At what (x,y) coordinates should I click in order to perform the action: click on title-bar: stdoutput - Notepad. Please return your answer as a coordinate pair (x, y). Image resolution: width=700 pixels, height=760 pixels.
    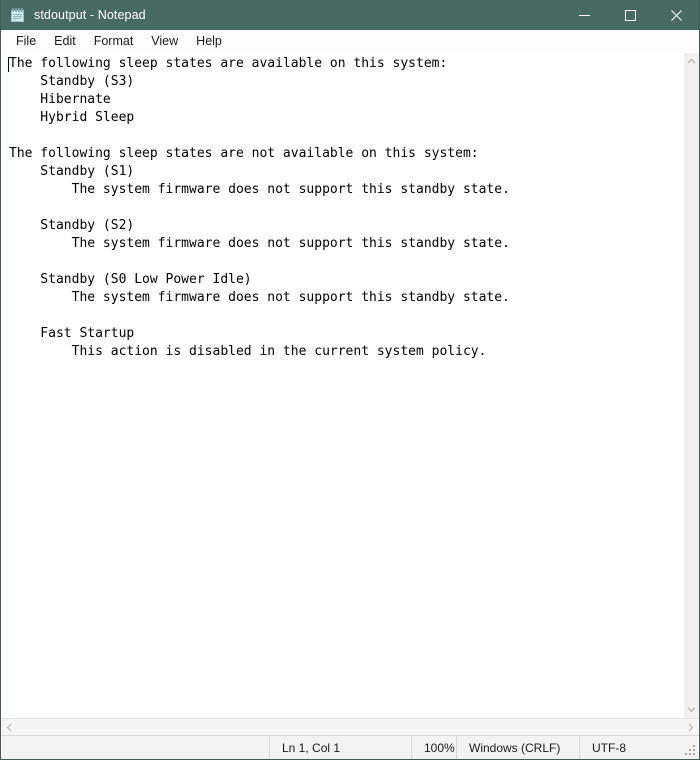
    Looking at the image, I should click on (350, 15).